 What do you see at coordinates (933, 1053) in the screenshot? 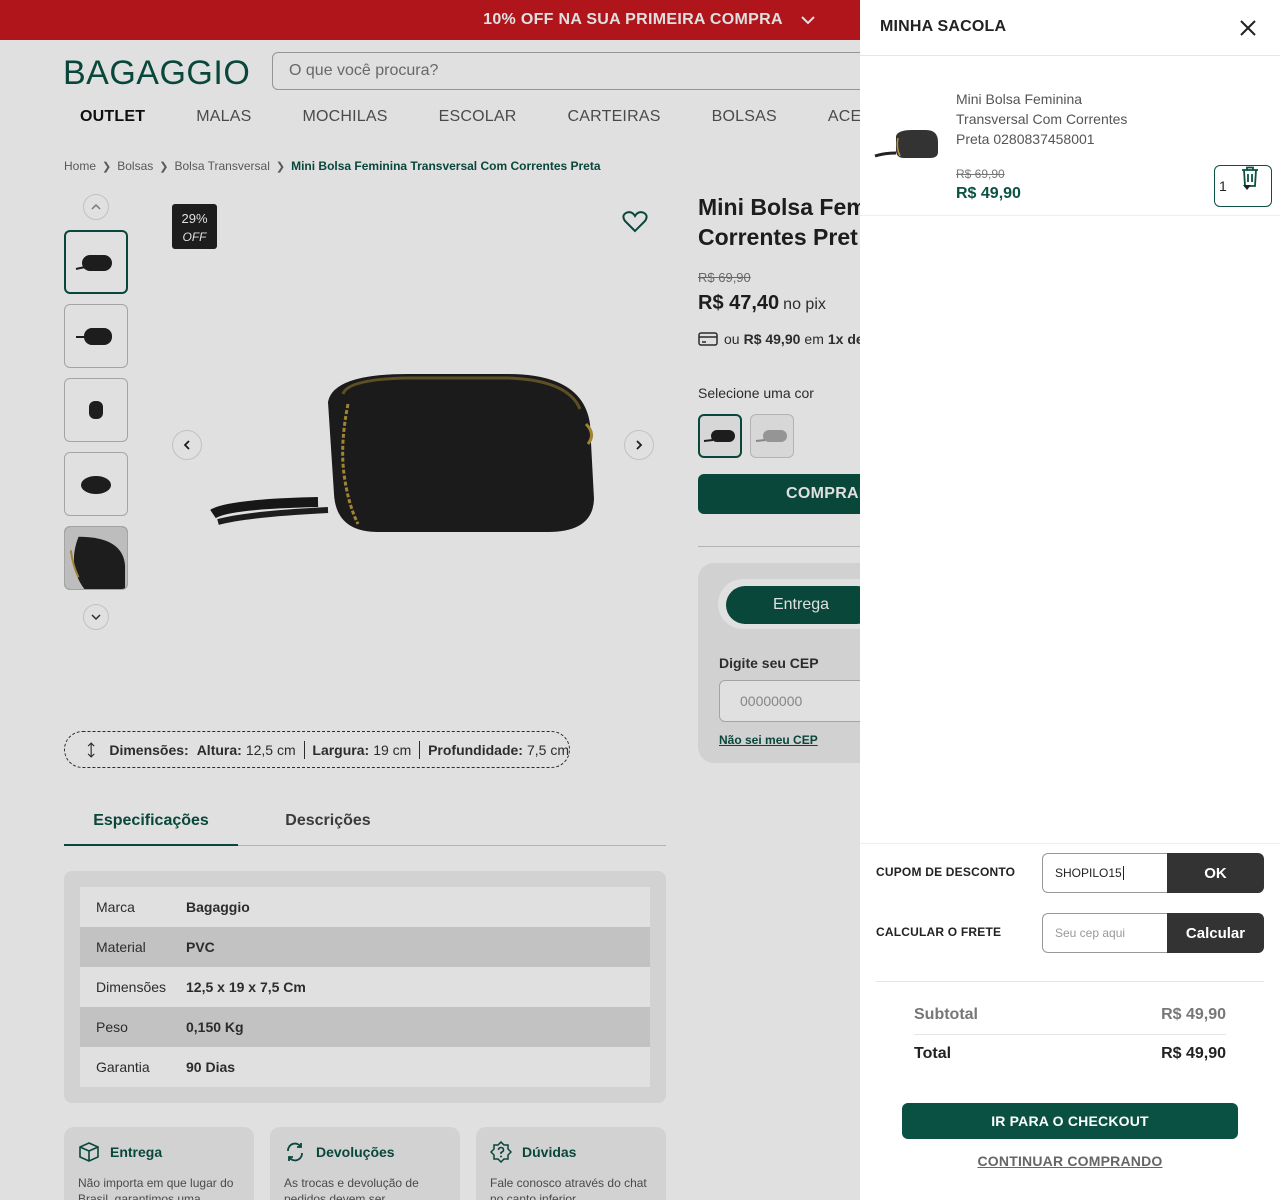
I see `total-label: Total` at bounding box center [933, 1053].